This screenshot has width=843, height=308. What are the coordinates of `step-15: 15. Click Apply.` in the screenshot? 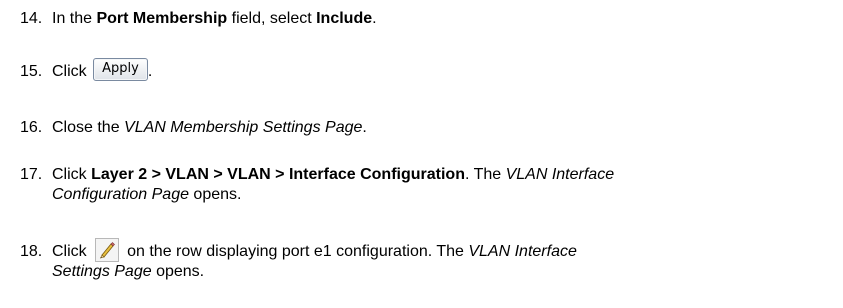 It's located at (426, 70).